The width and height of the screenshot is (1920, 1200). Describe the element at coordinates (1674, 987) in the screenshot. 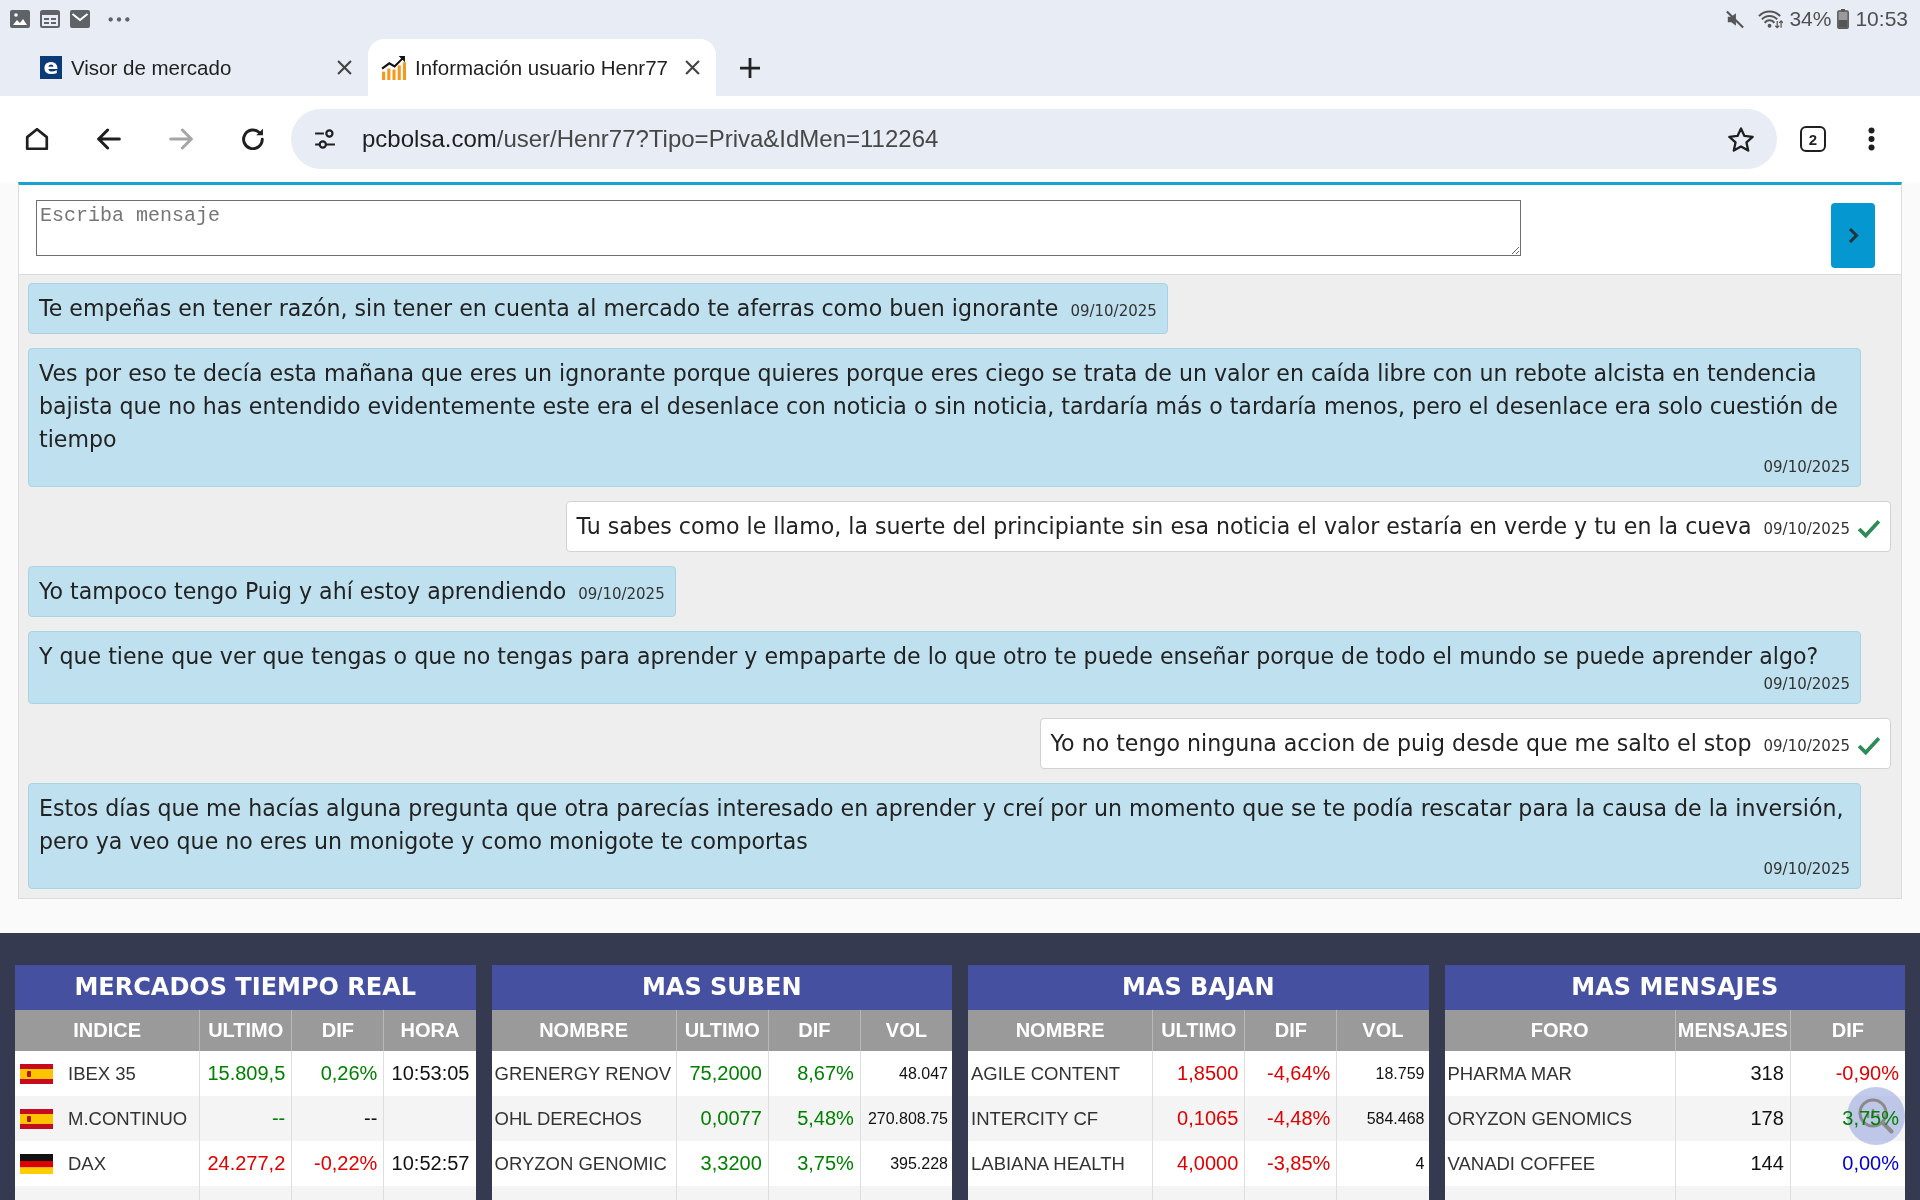

I see `panel-title: MAS MENSAJES` at that location.